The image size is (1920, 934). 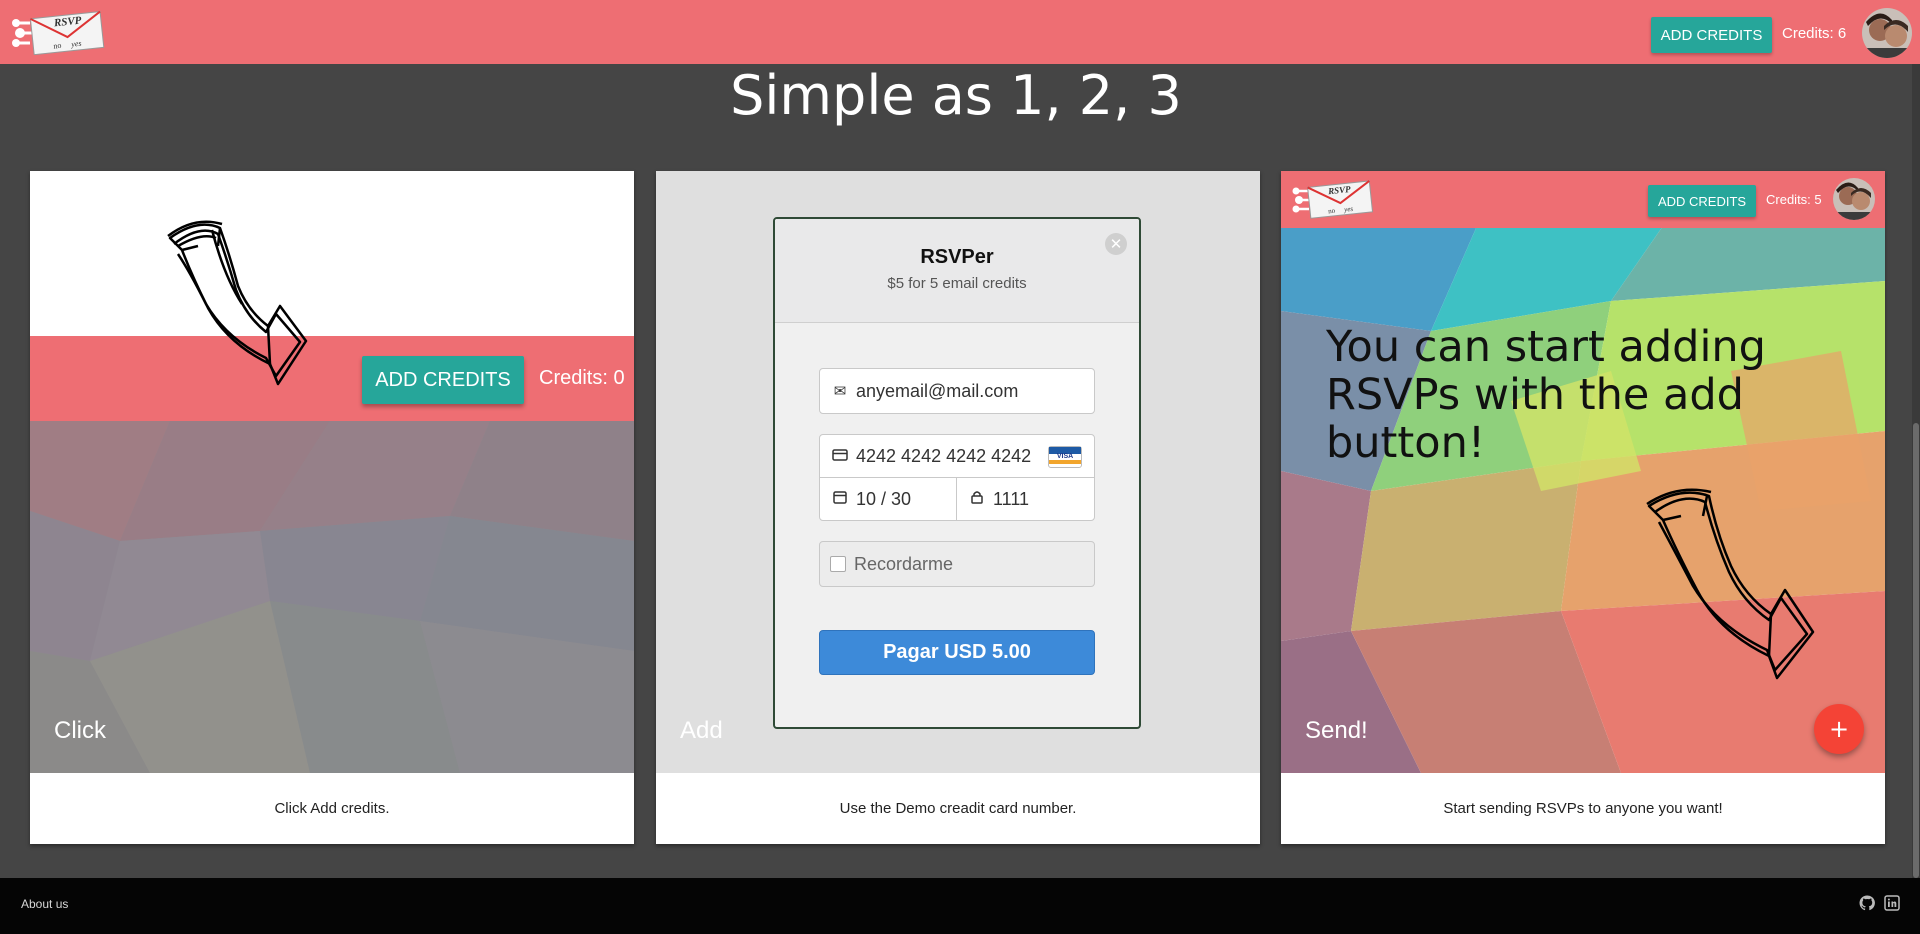 I want to click on card-brand: VISA, so click(x=1065, y=456).